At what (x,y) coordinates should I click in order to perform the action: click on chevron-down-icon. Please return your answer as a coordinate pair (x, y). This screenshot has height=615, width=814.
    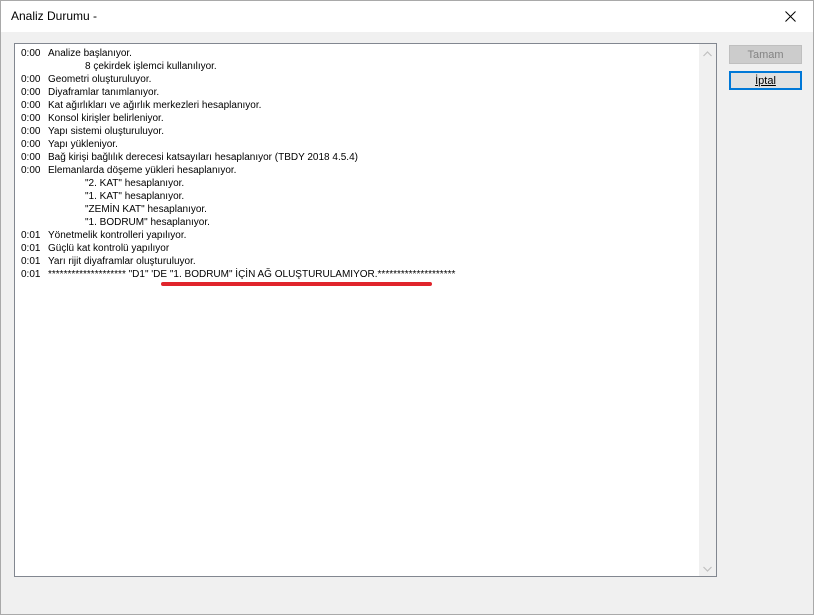
    Looking at the image, I should click on (707, 568).